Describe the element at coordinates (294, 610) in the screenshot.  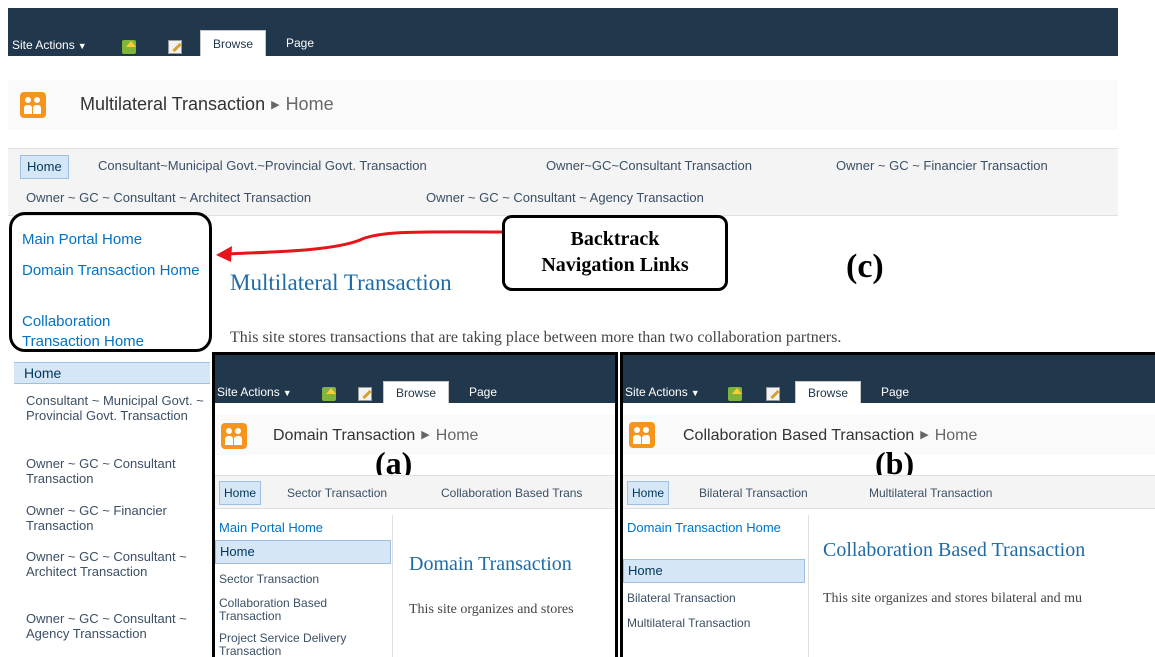
I see `quick-launch-item: Collaboration Based Transaction` at that location.